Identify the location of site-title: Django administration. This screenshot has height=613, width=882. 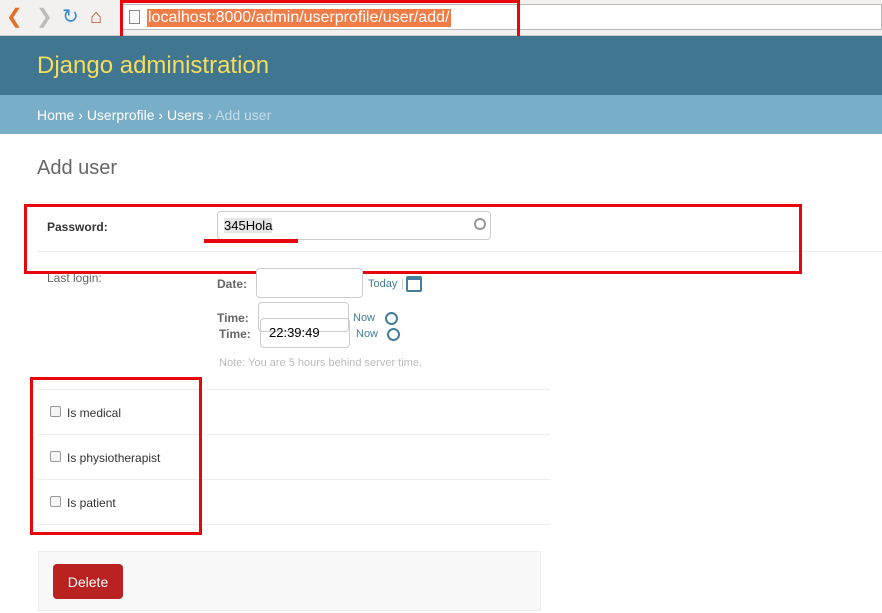
(153, 66).